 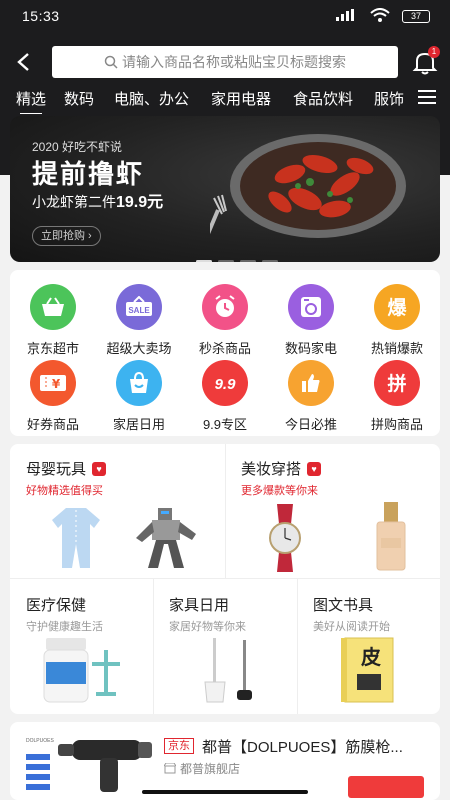 What do you see at coordinates (56, 605) in the screenshot?
I see `promo-title: 医疗保健` at bounding box center [56, 605].